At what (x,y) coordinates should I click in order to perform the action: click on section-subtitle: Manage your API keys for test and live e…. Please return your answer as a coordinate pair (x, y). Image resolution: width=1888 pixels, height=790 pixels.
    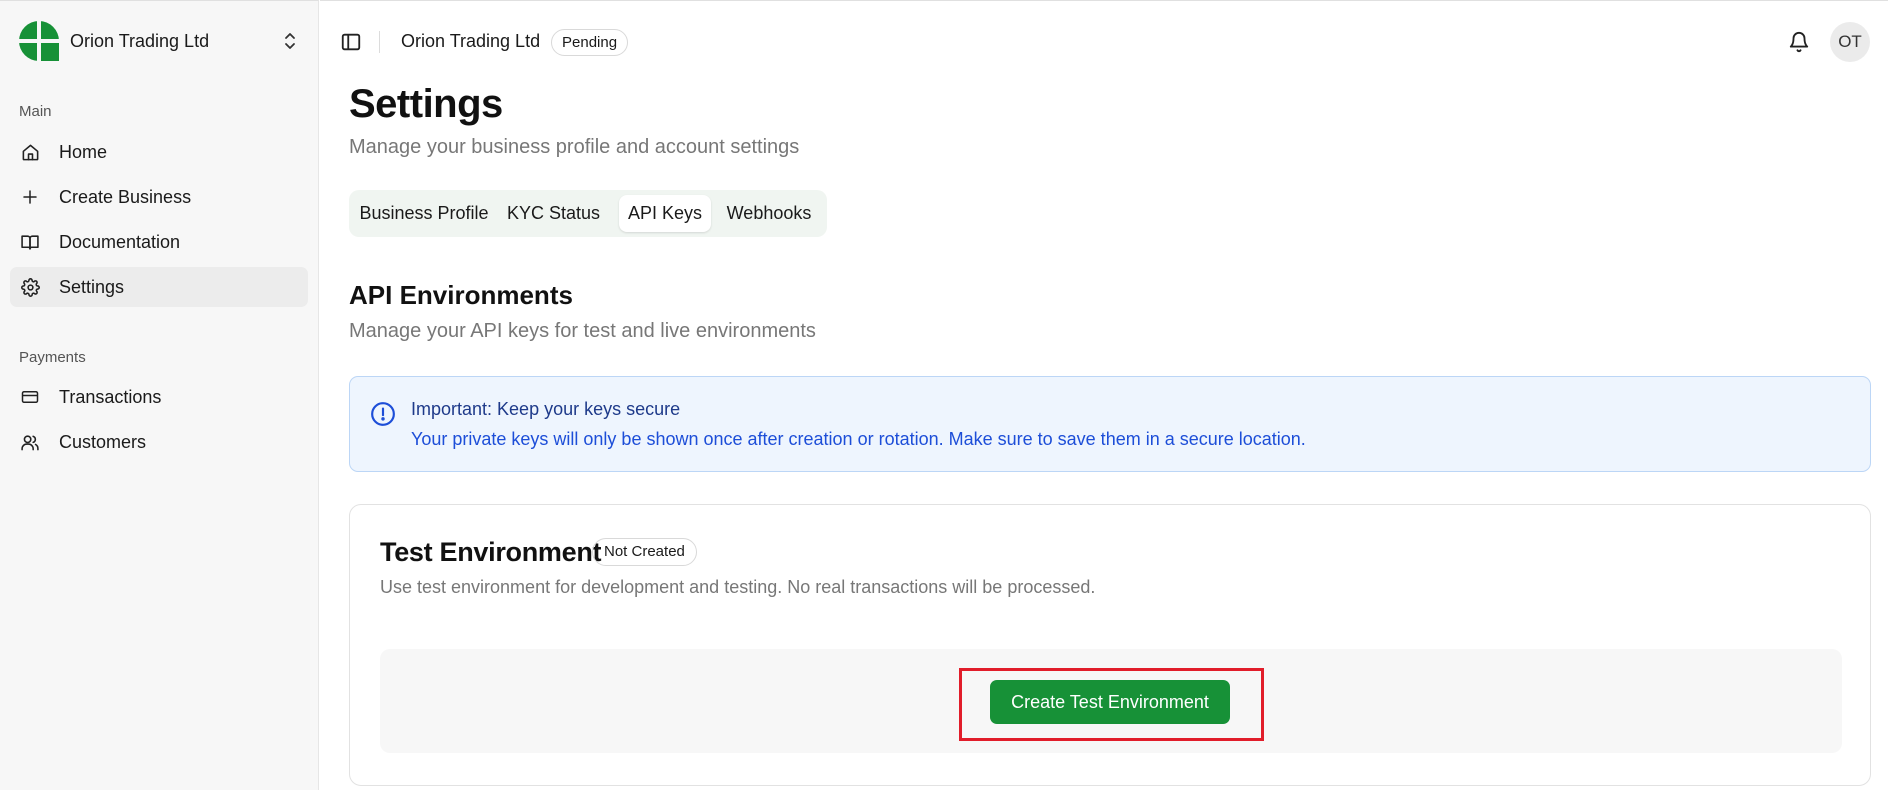
    Looking at the image, I should click on (582, 331).